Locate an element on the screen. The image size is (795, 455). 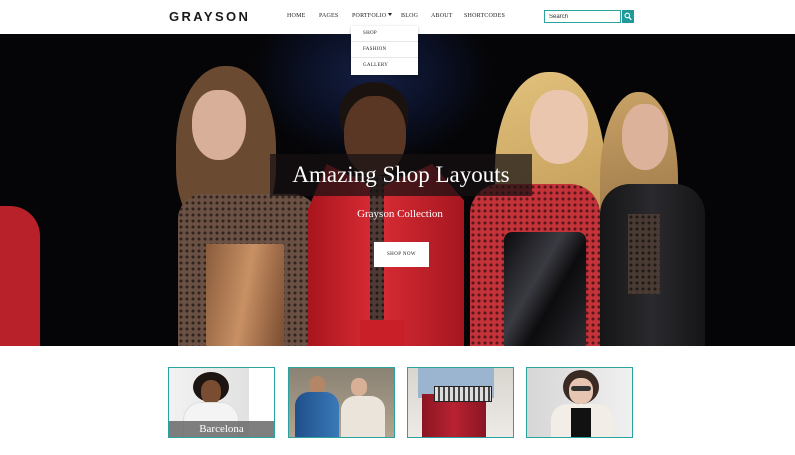
dropdown-item-shop: SHOP is located at coordinates (384, 34).